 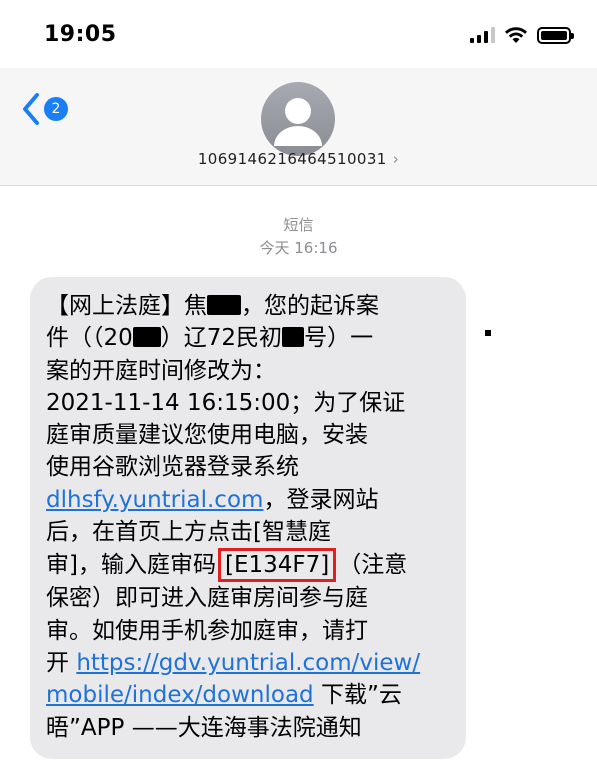 I want to click on website-link: dlhsfy.yuntrial.com, so click(x=154, y=500).